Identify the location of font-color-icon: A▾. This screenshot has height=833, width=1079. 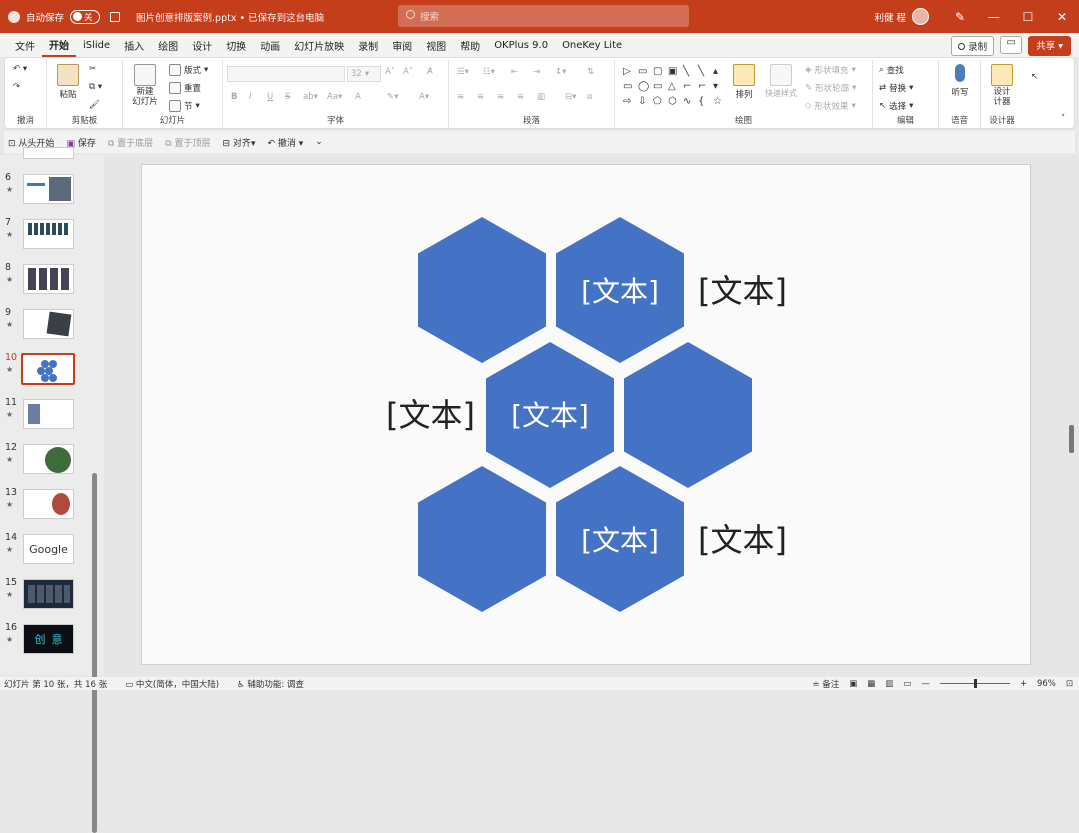
(424, 97).